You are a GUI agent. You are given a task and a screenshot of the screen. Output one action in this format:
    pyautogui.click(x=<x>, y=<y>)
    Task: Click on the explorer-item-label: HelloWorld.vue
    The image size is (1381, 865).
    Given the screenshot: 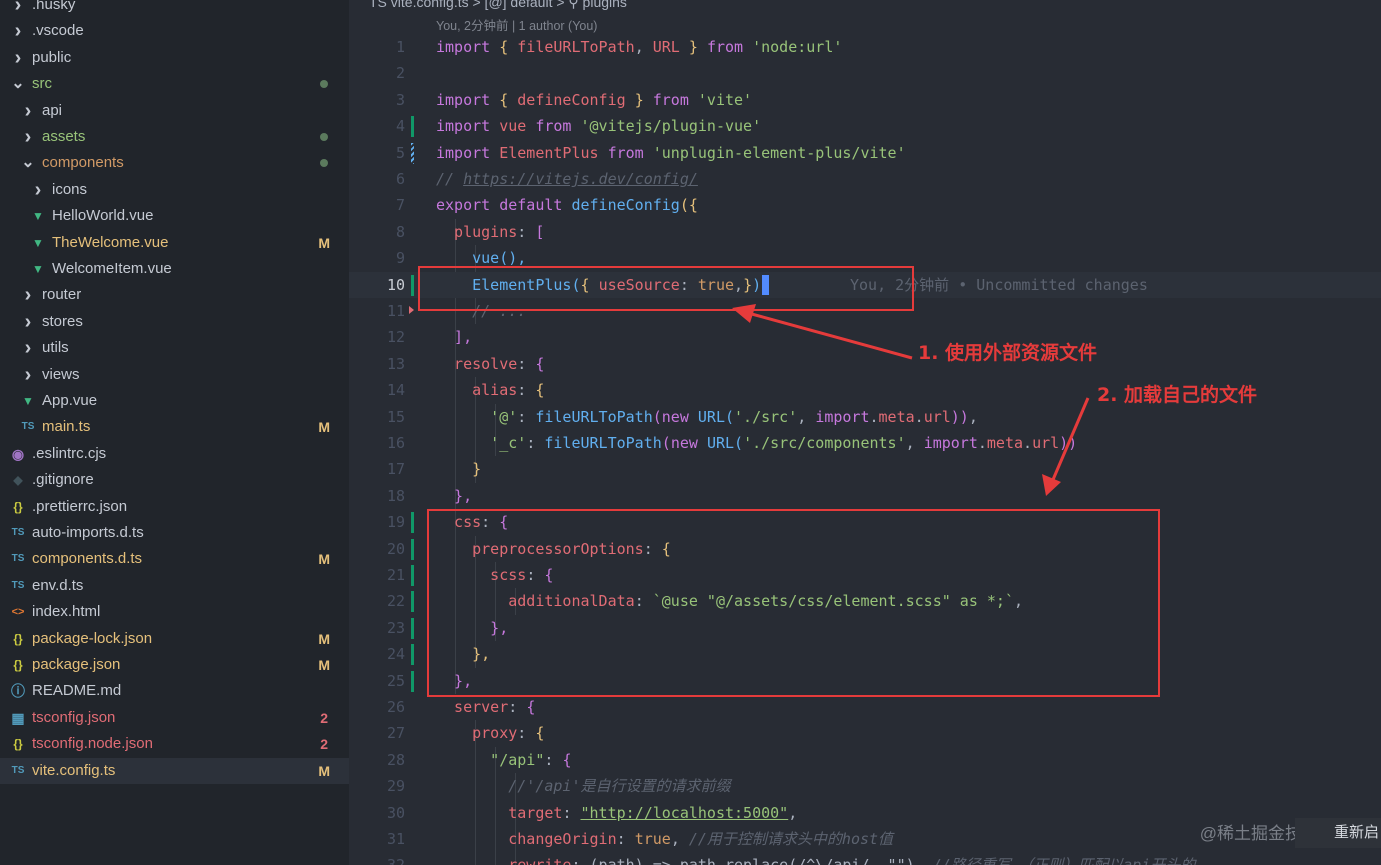 What is the action you would take?
    pyautogui.click(x=103, y=216)
    